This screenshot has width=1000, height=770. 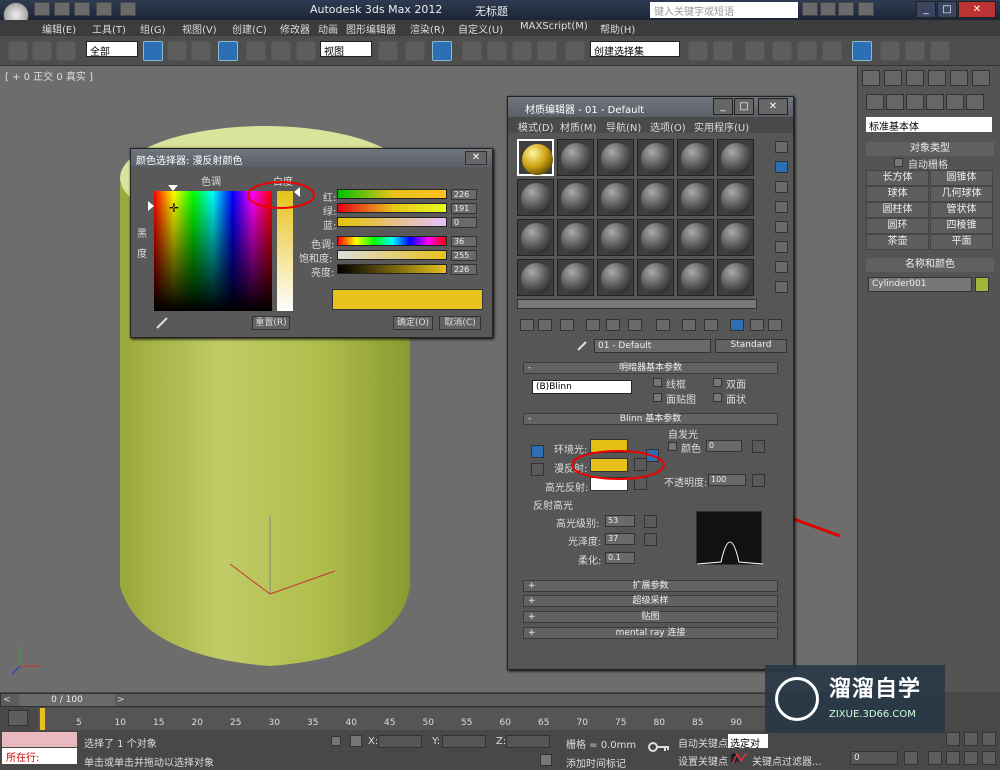 I want to click on select-by-name-icon, so click(x=177, y=51).